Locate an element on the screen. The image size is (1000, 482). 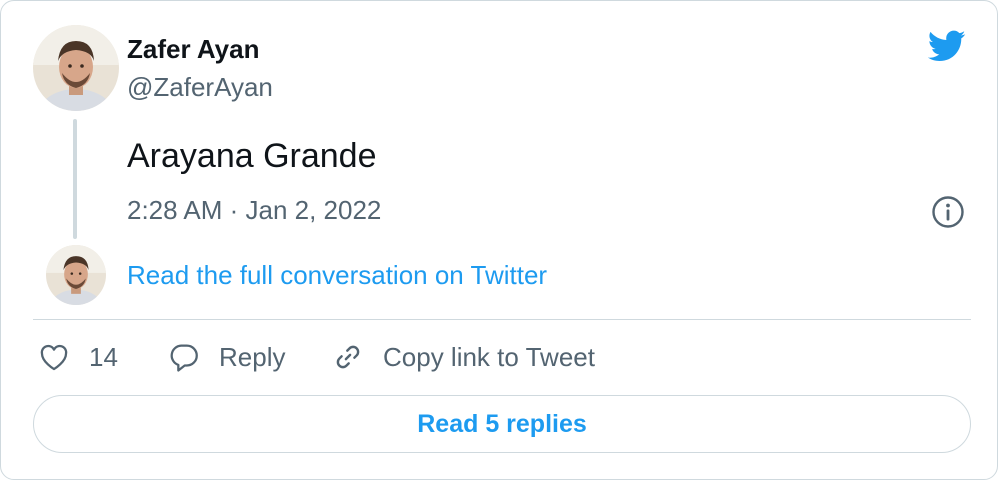
tweet-text: Arayana Grande is located at coordinates (252, 156).